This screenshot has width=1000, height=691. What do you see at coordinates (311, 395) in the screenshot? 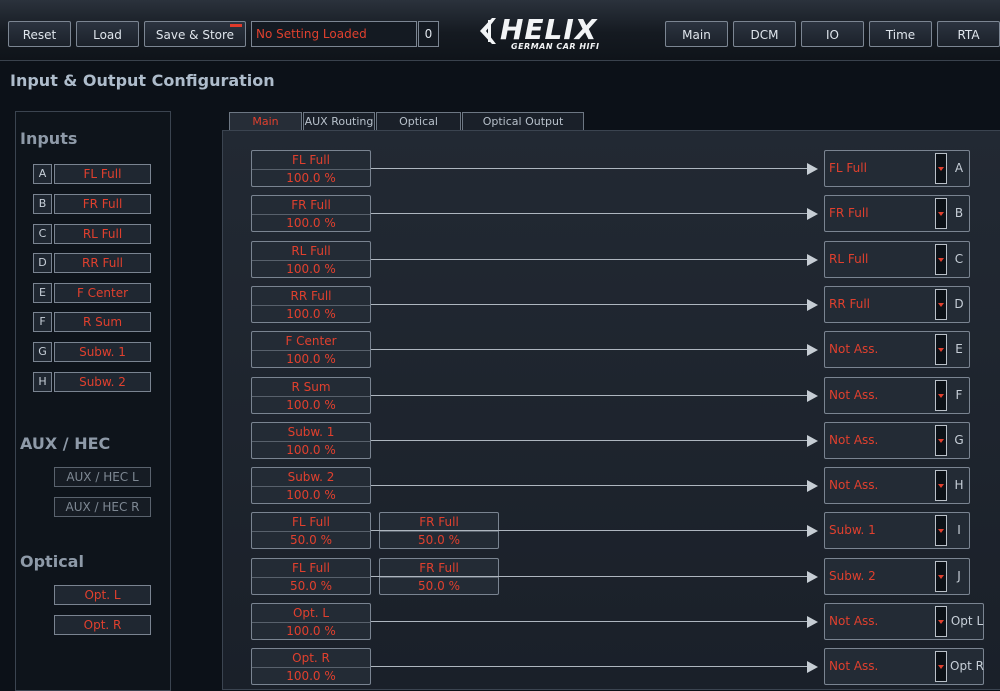
I see `routing-source: R Sum 100.0 %` at bounding box center [311, 395].